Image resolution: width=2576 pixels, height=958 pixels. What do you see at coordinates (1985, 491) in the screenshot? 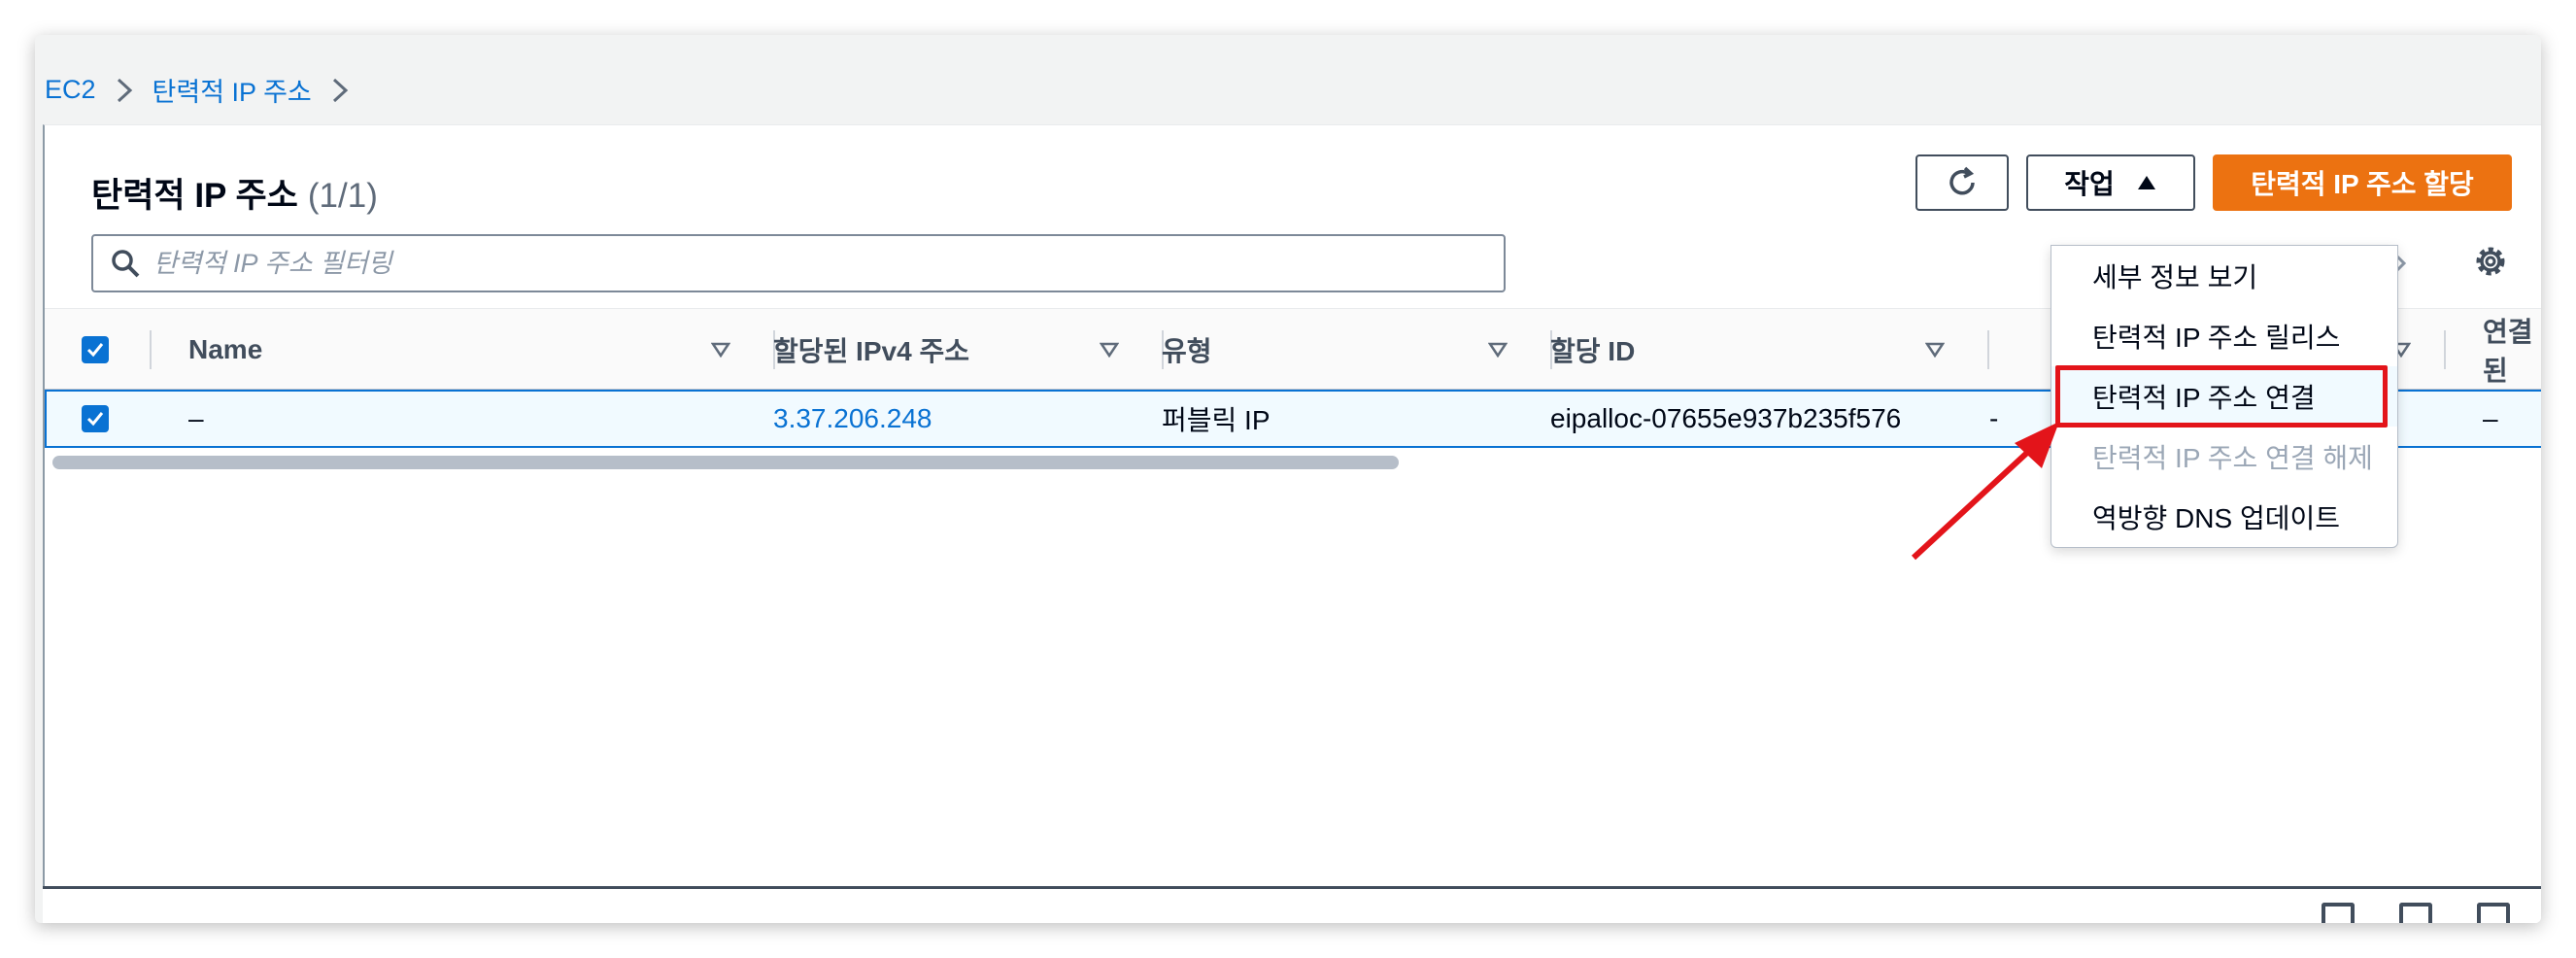
I see `annotation-arrow-icon` at bounding box center [1985, 491].